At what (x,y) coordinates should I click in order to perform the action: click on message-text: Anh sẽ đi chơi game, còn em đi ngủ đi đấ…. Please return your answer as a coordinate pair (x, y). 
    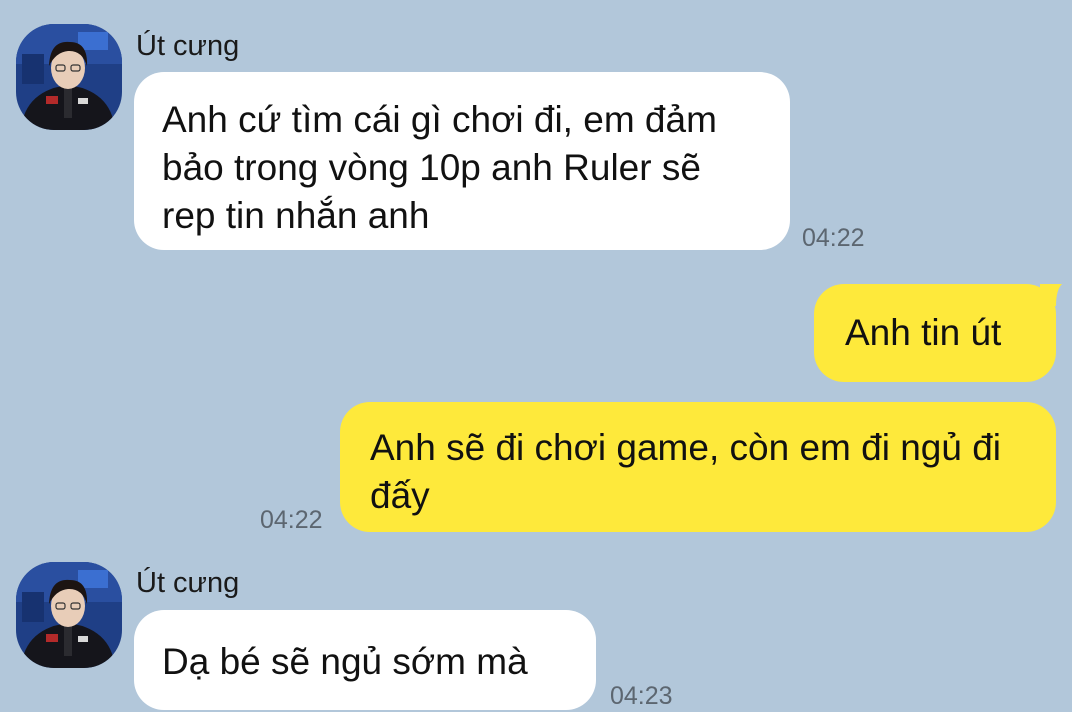
    Looking at the image, I should click on (686, 471).